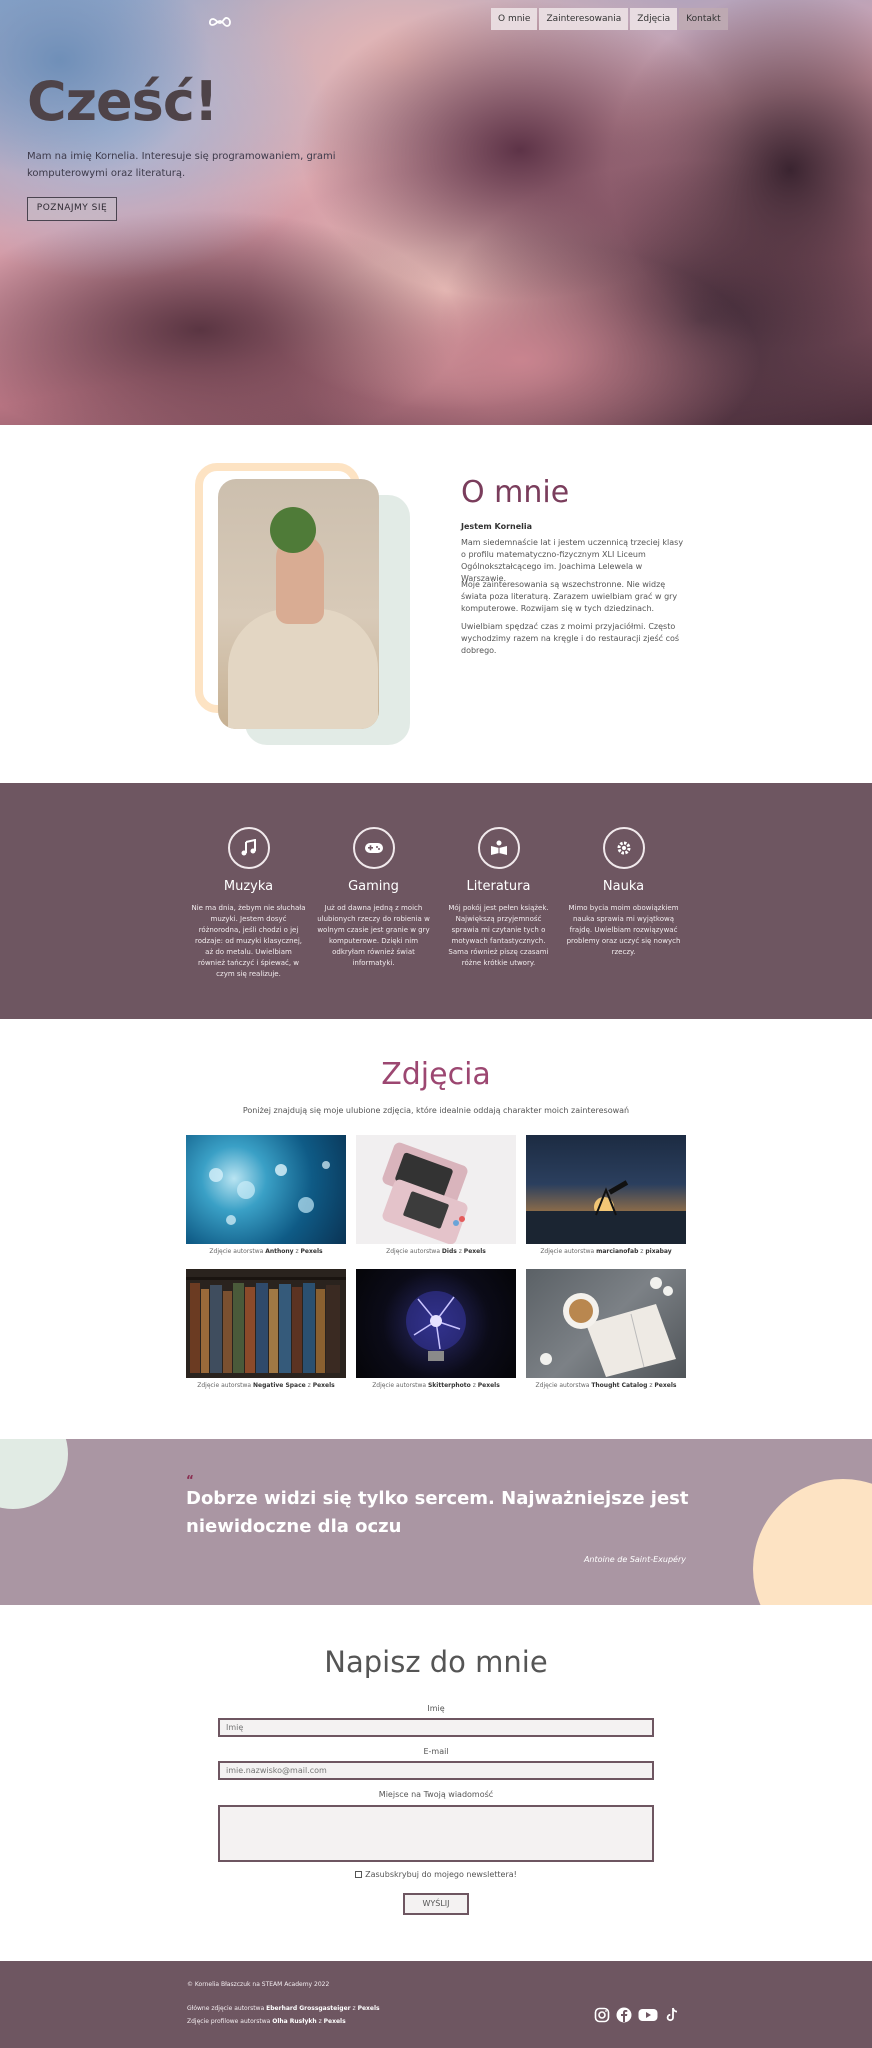  Describe the element at coordinates (584, 19) in the screenshot. I see `nav-item-zainteresowania: Zainteresowania` at that location.